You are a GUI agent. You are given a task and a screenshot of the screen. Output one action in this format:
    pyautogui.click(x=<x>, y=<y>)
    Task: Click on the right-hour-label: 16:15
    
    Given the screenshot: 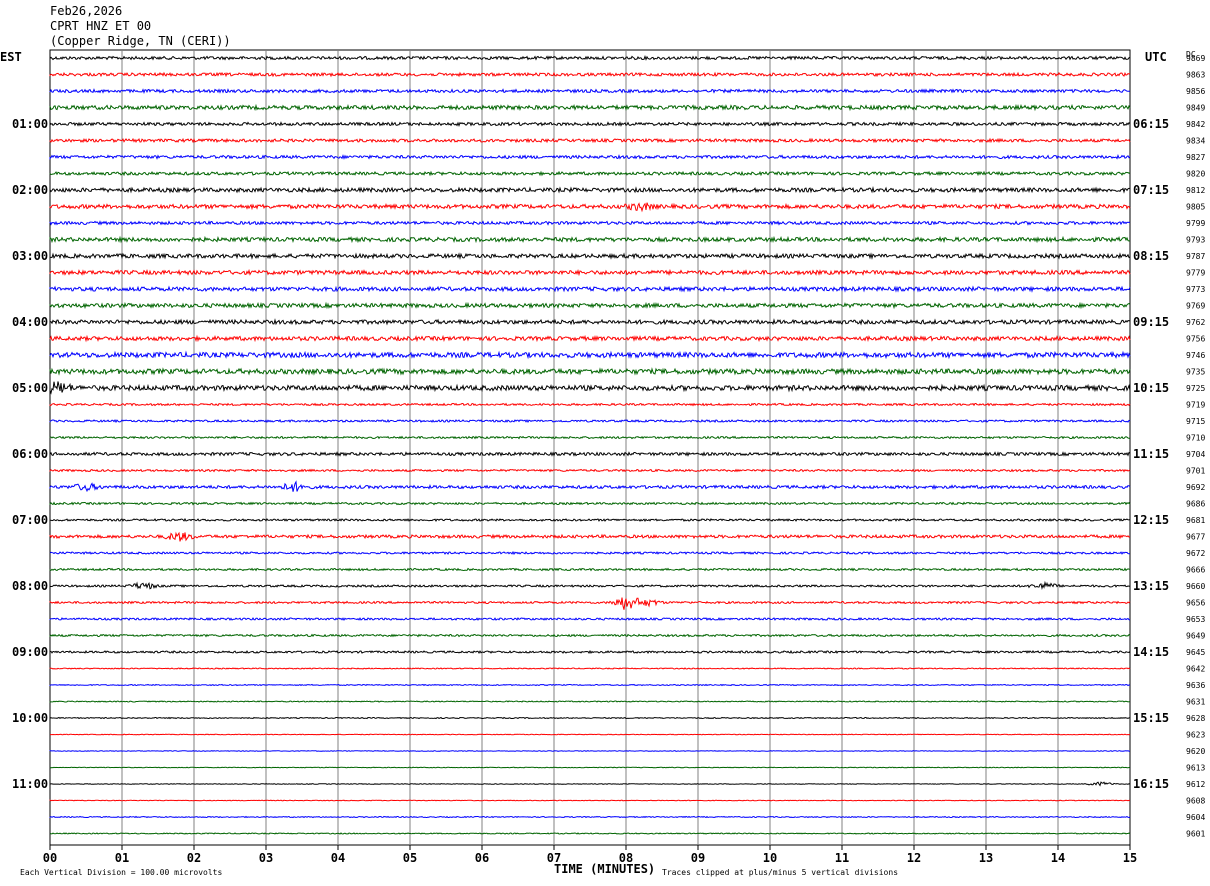 What is the action you would take?
    pyautogui.click(x=1151, y=784)
    